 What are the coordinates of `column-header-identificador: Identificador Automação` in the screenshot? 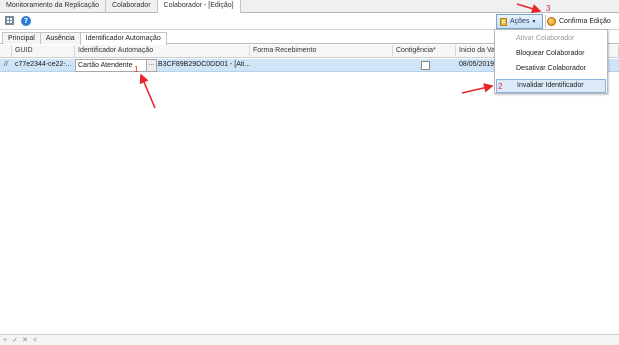 It's located at (162, 51).